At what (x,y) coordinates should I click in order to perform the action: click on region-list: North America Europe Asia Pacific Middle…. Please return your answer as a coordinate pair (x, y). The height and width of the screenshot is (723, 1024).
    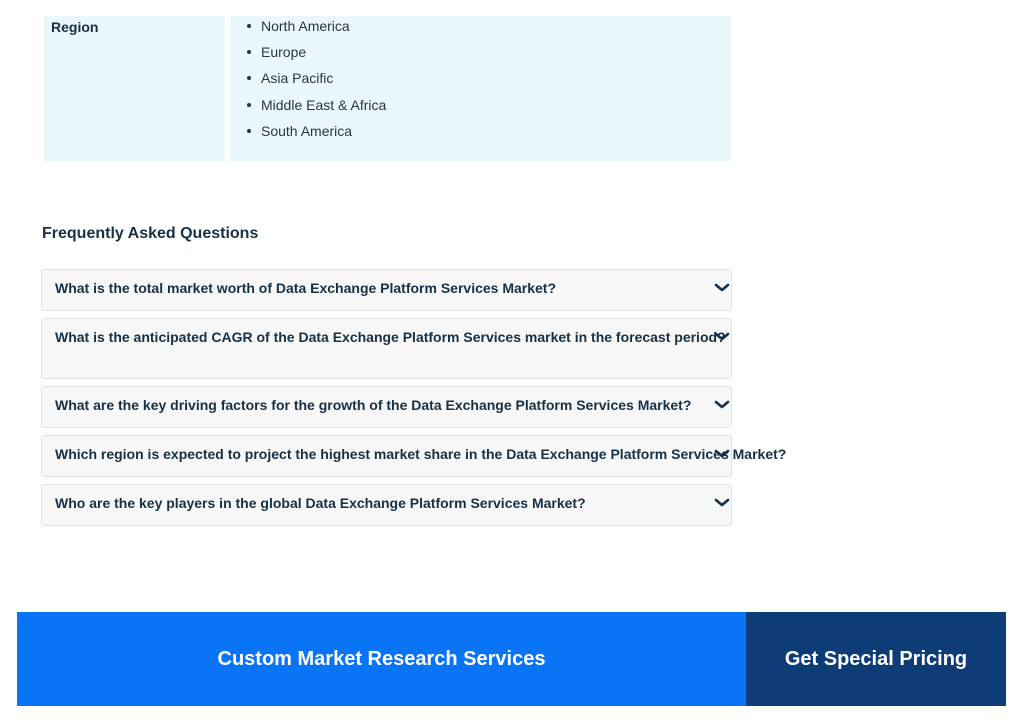
    Looking at the image, I should click on (316, 81).